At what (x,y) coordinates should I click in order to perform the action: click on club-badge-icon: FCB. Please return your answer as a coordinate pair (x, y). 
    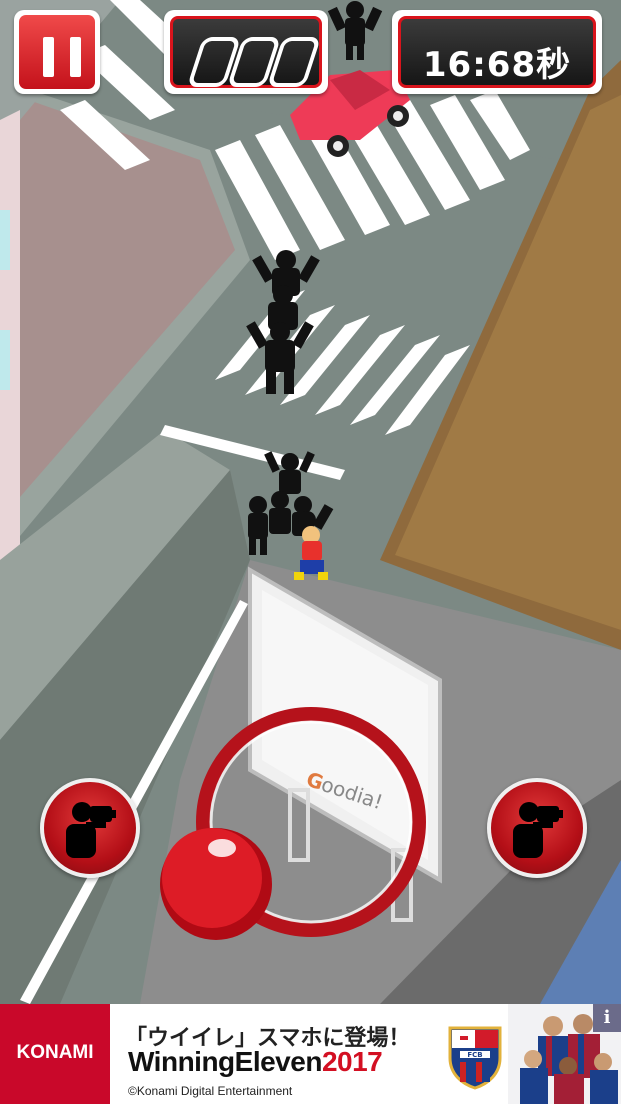
    Looking at the image, I should click on (475, 1058).